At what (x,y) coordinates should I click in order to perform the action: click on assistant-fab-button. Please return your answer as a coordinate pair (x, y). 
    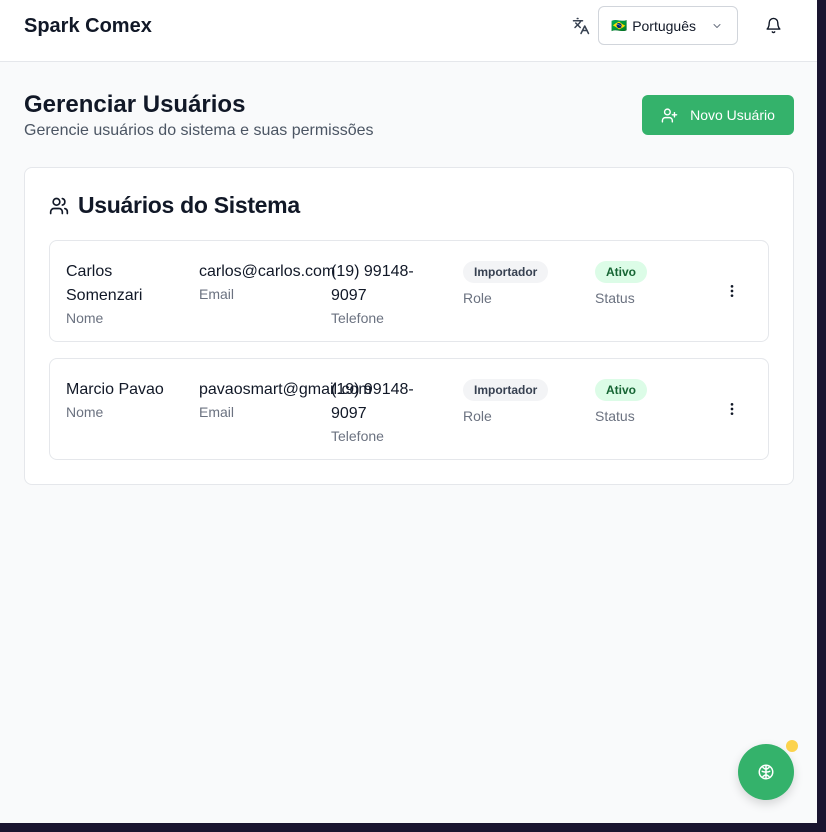
    Looking at the image, I should click on (766, 772).